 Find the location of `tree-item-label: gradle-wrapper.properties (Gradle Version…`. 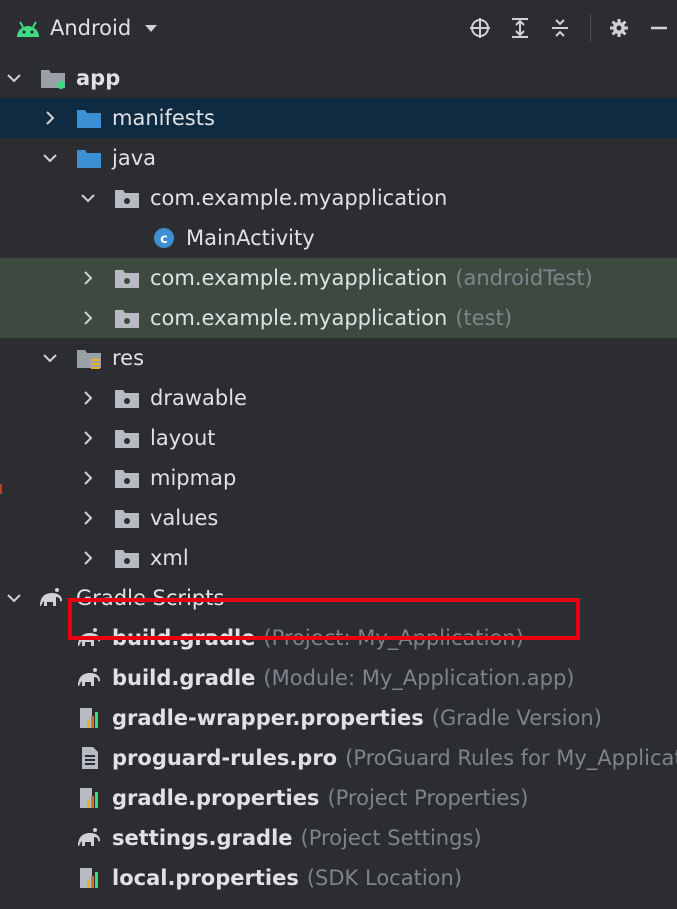

tree-item-label: gradle-wrapper.properties (Gradle Version… is located at coordinates (357, 718).